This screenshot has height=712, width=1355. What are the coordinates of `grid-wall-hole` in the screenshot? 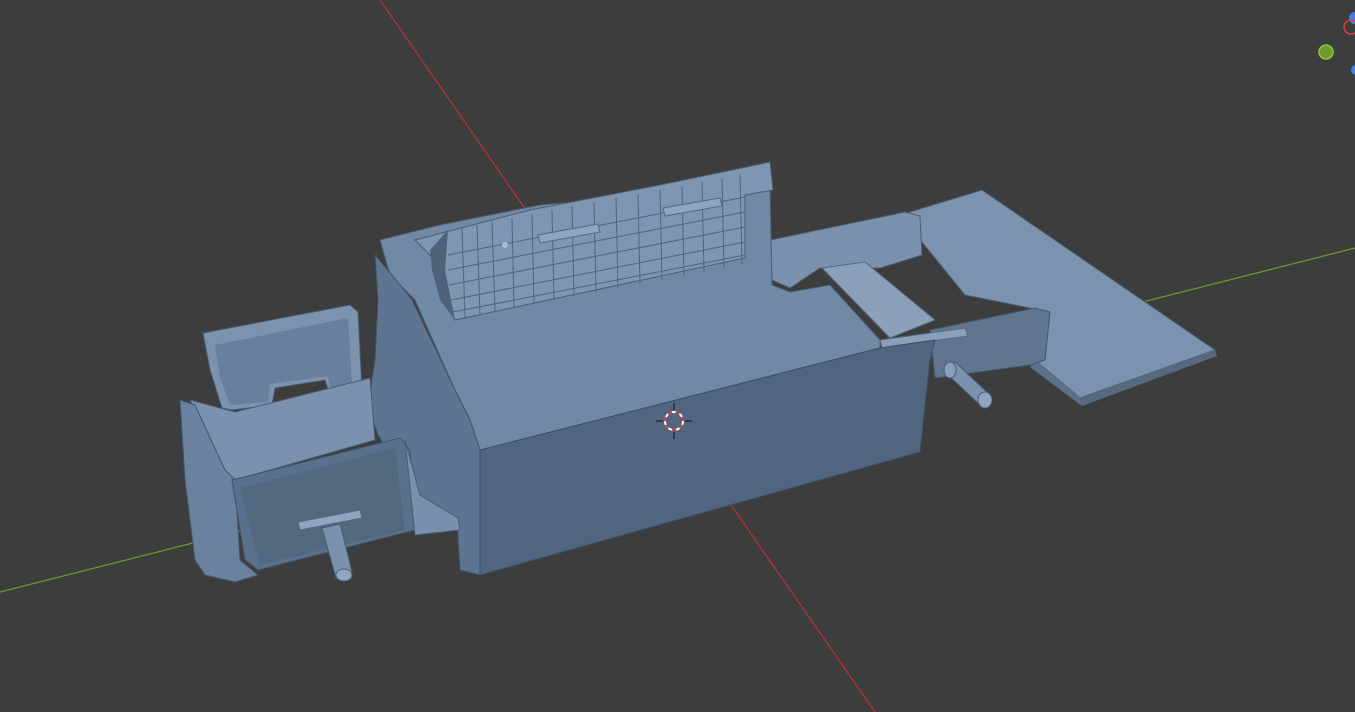 It's located at (505, 245).